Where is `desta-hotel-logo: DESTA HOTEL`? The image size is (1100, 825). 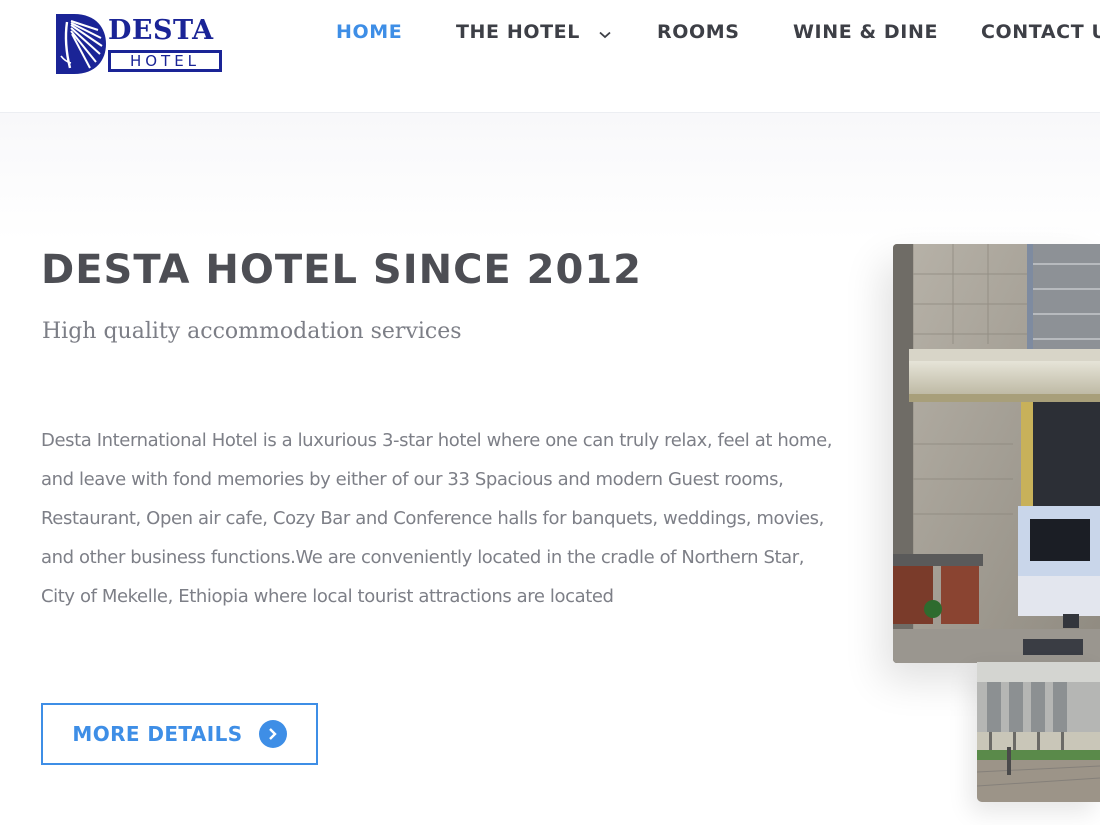 desta-hotel-logo: DESTA HOTEL is located at coordinates (138, 44).